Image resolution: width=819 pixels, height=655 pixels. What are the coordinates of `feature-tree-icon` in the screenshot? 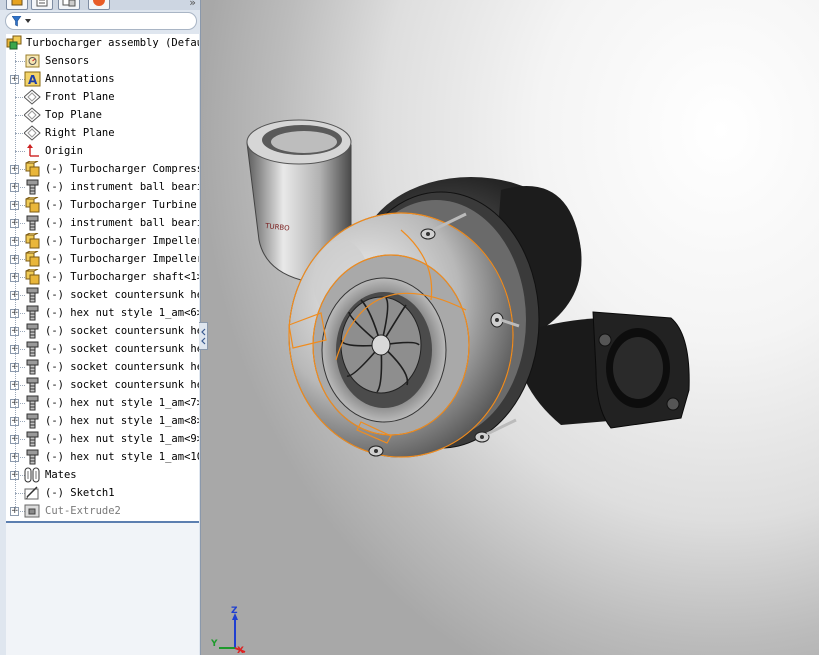 It's located at (17, 3).